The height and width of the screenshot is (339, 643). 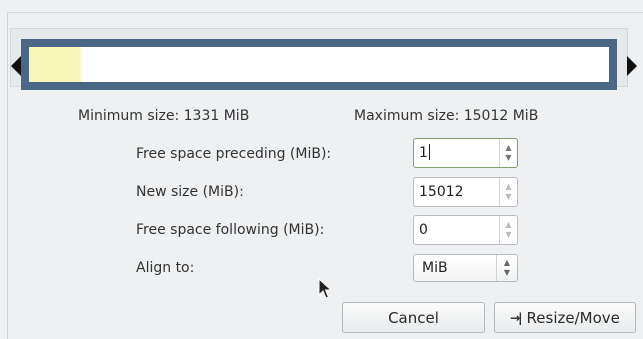 I want to click on minimum-size-label: Minimum size: 1331 MiB, so click(x=164, y=116).